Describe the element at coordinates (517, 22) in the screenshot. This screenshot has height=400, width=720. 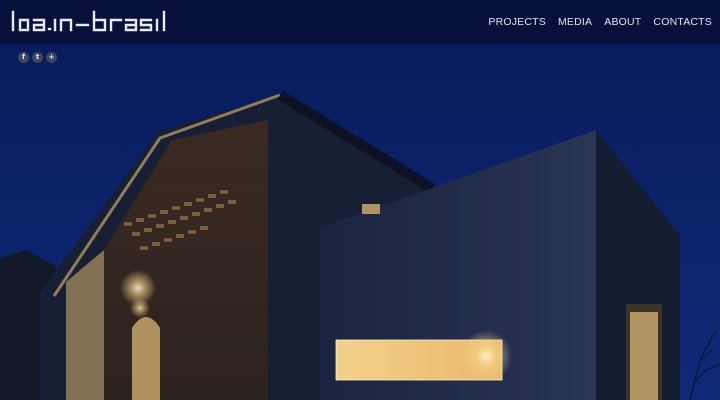
I see `nav-projects: PROJECTS` at that location.